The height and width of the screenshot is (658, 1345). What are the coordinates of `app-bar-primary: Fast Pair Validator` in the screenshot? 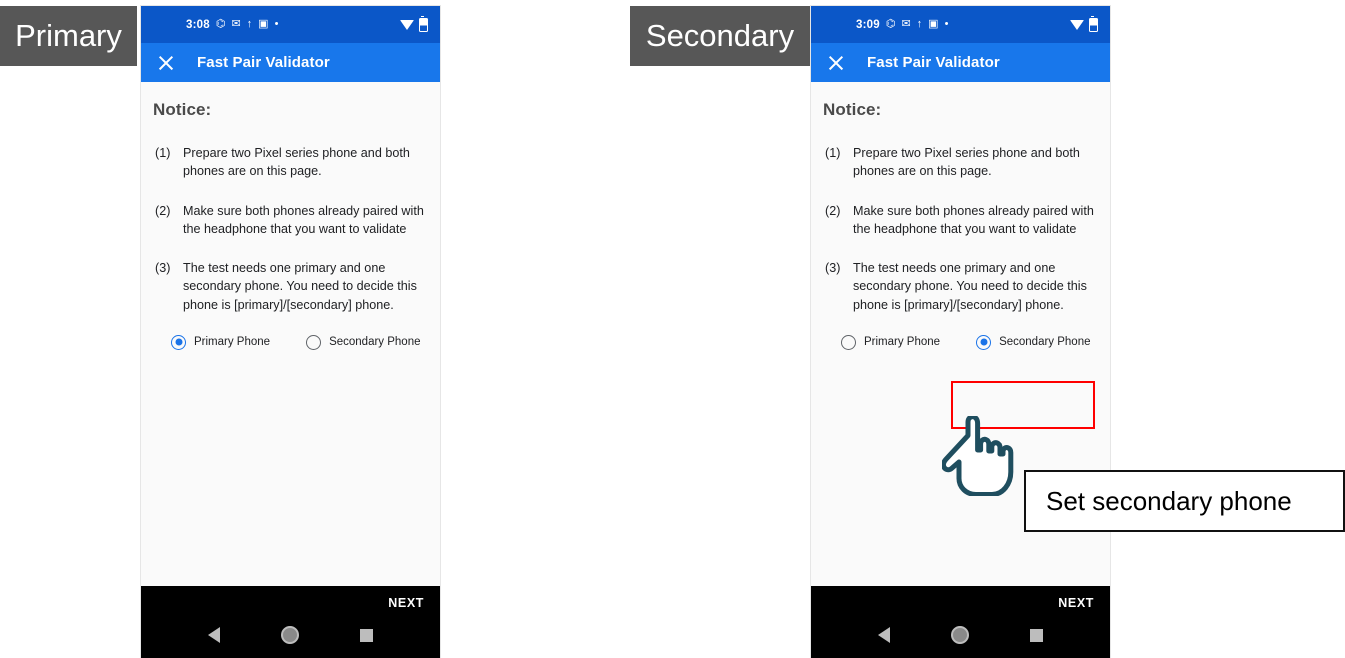 It's located at (290, 62).